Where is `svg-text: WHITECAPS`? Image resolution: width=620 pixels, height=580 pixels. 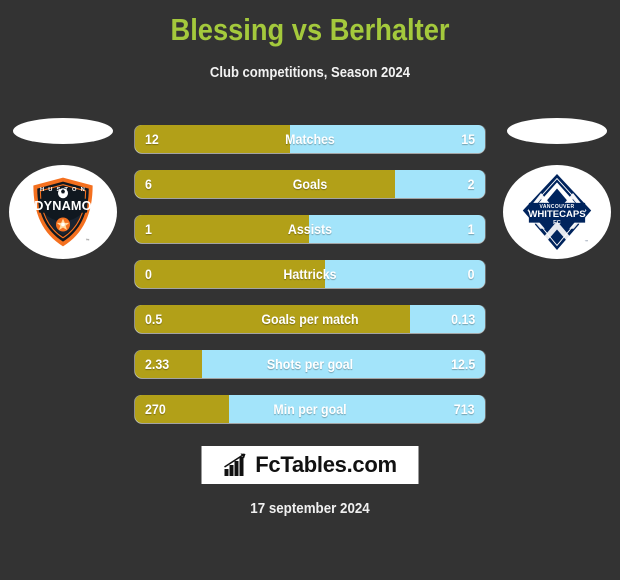 svg-text: WHITECAPS is located at coordinates (556, 214).